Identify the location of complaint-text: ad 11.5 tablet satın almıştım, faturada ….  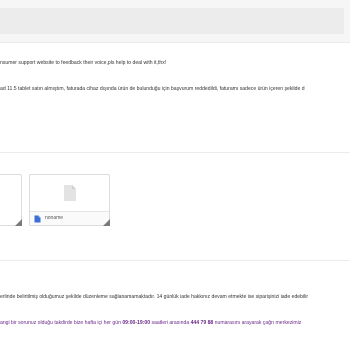
(152, 89).